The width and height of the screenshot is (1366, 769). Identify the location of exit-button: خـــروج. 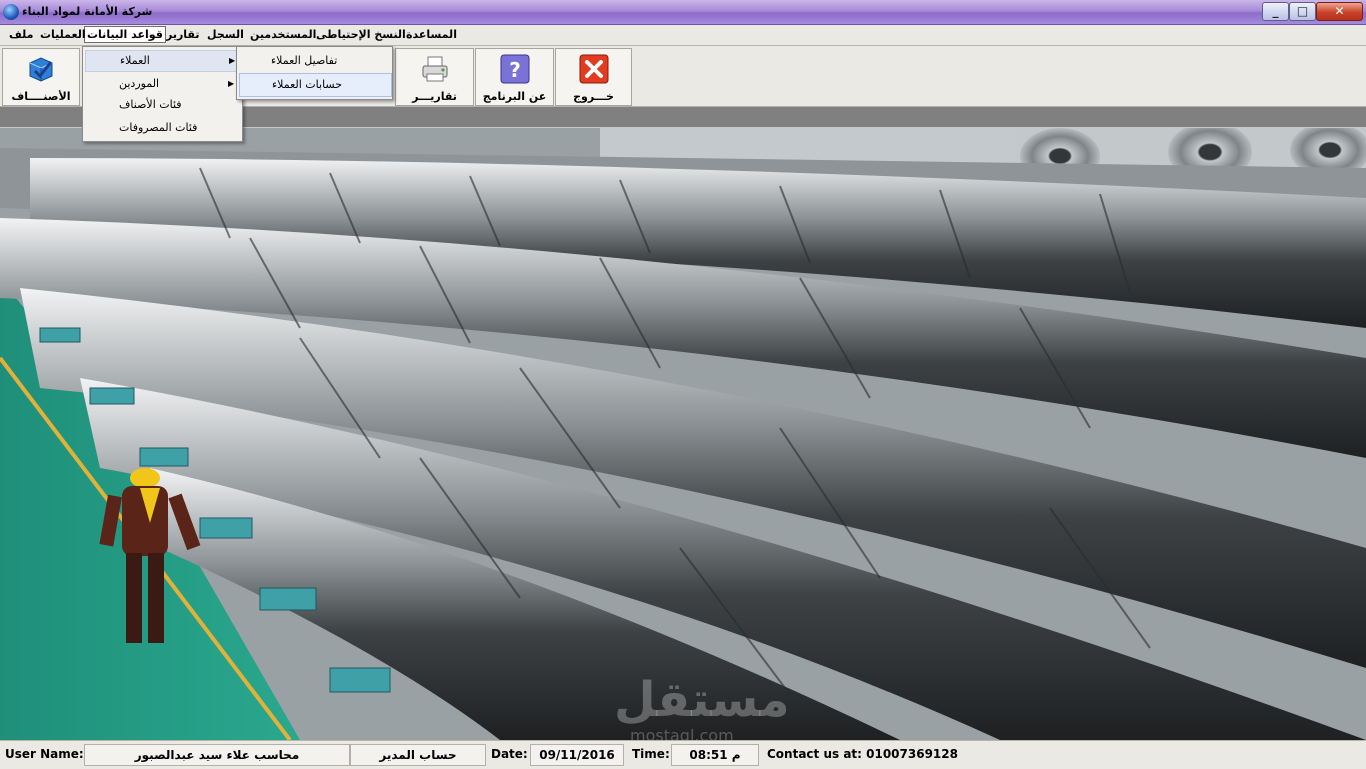
(593, 77).